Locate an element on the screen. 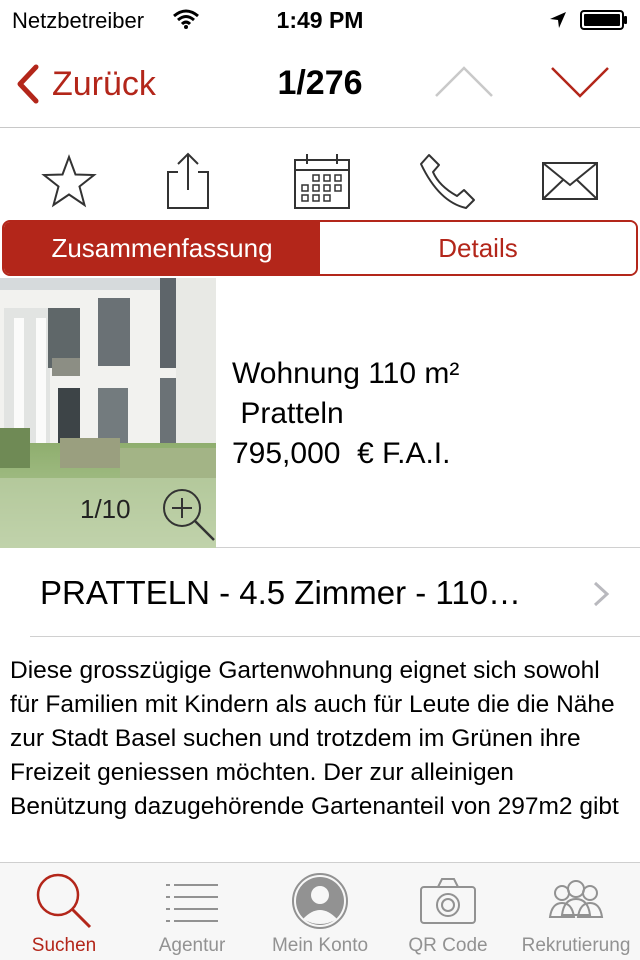 This screenshot has height=960, width=640. zoom-in-icon is located at coordinates (188, 514).